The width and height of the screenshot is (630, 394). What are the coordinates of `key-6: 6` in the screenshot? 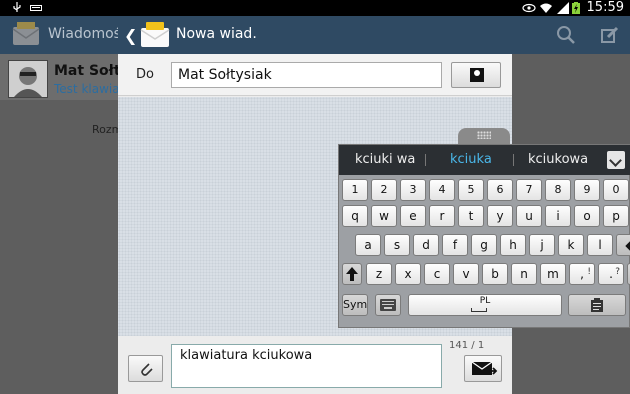 It's located at (500, 190).